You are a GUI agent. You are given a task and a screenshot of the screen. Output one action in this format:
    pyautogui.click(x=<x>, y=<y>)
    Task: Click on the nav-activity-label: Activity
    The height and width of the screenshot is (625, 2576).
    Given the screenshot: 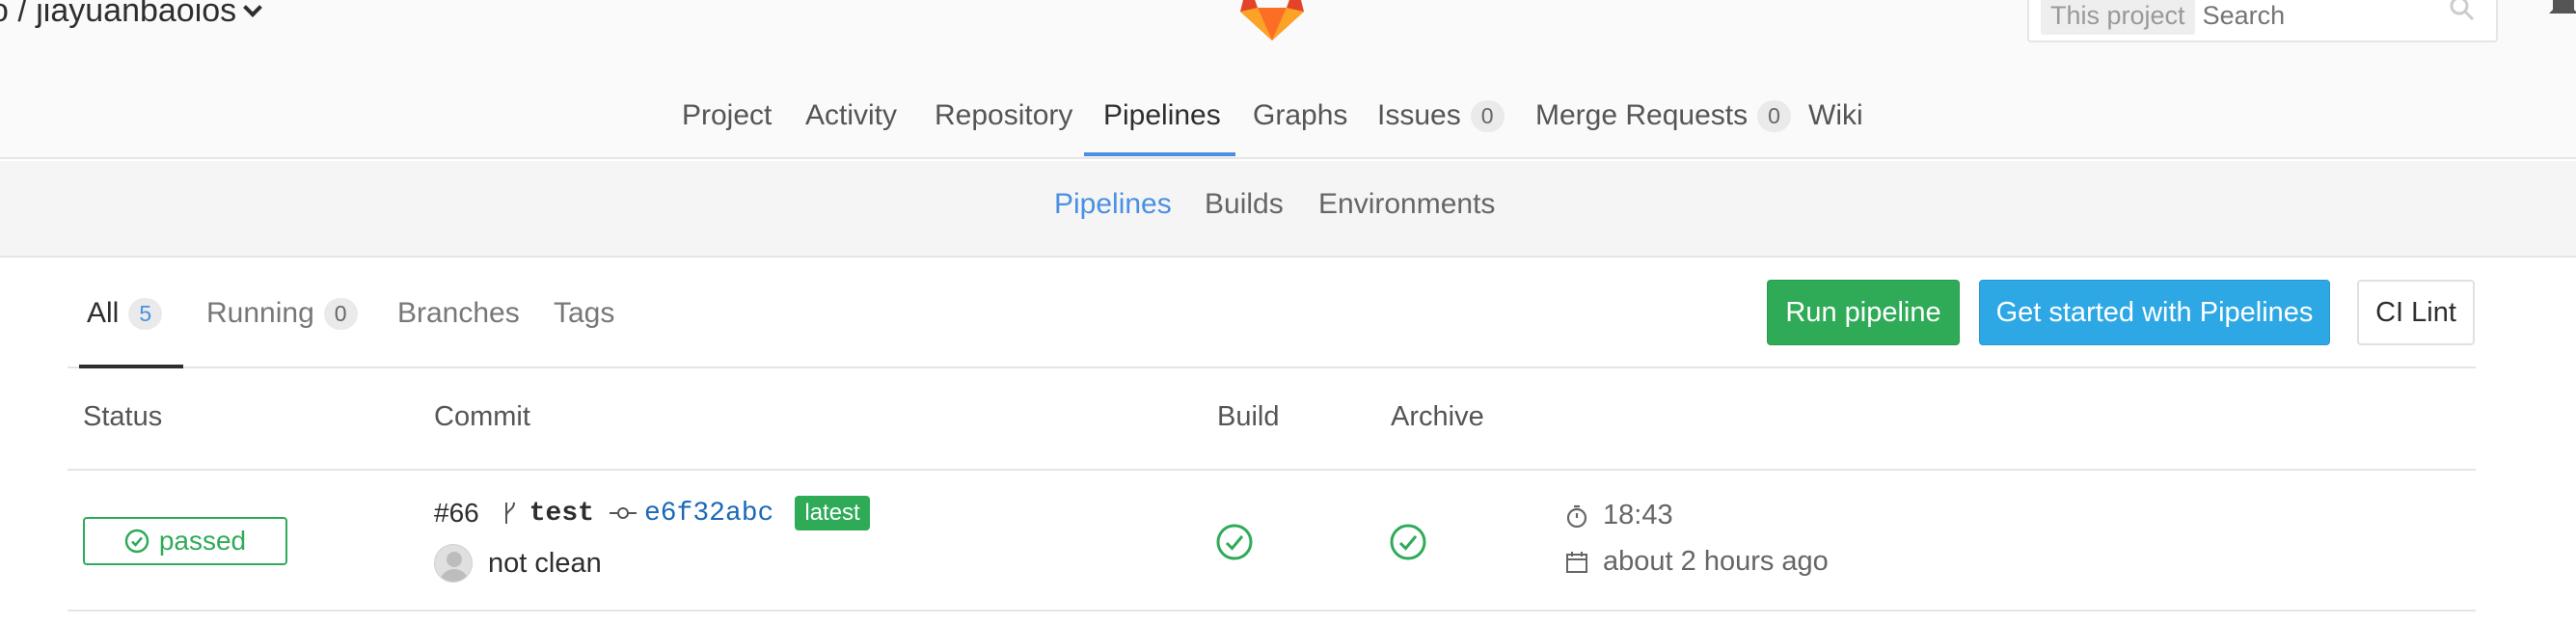 What is the action you would take?
    pyautogui.click(x=851, y=115)
    